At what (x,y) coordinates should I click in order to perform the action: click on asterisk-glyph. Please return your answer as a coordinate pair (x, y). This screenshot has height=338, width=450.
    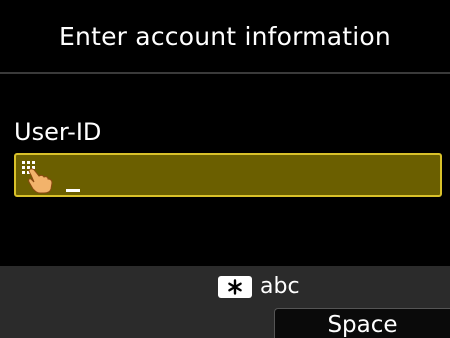
    Looking at the image, I should click on (235, 286).